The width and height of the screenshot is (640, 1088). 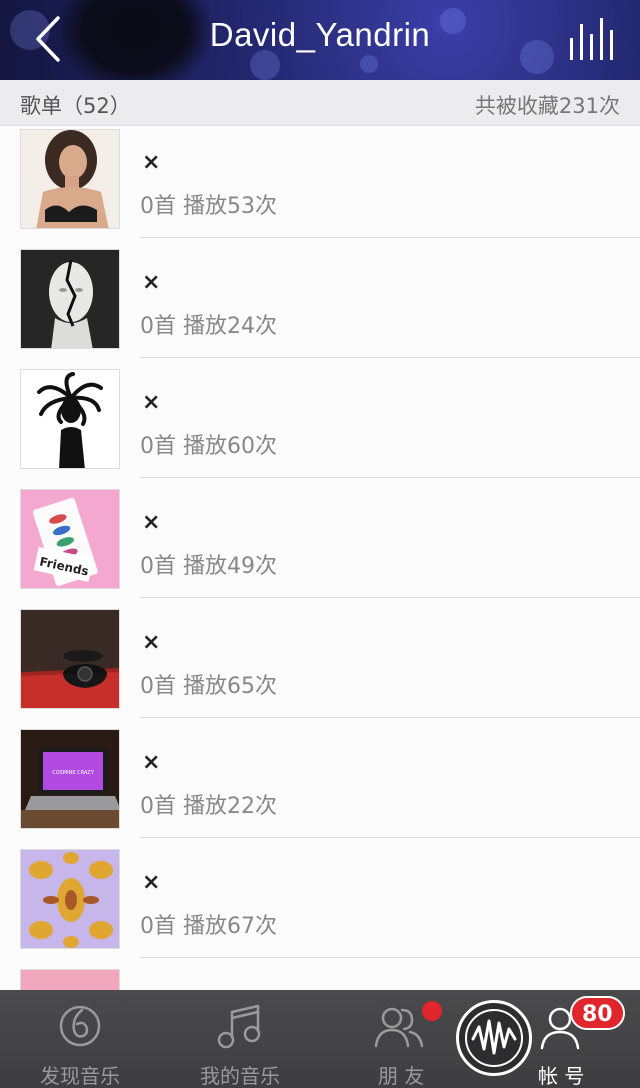 What do you see at coordinates (208, 926) in the screenshot?
I see `playlist-meta: 0首 播放67次` at bounding box center [208, 926].